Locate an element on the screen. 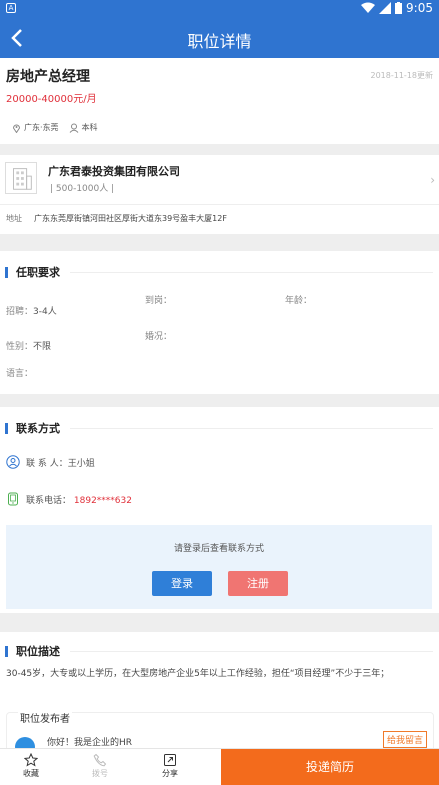 The height and width of the screenshot is (785, 439). status-right: 9:05 is located at coordinates (397, 8).